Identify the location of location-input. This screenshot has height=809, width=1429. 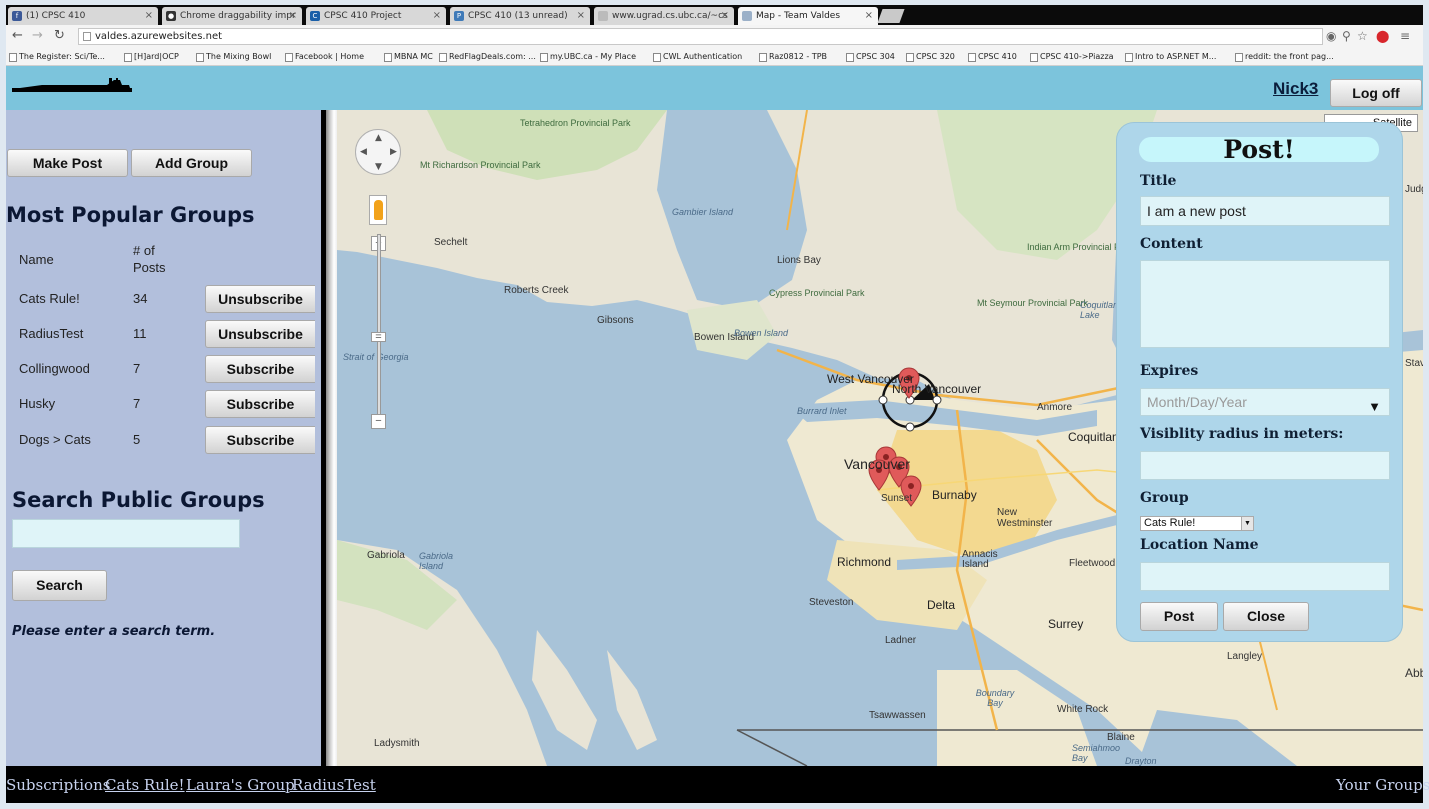
(1265, 576).